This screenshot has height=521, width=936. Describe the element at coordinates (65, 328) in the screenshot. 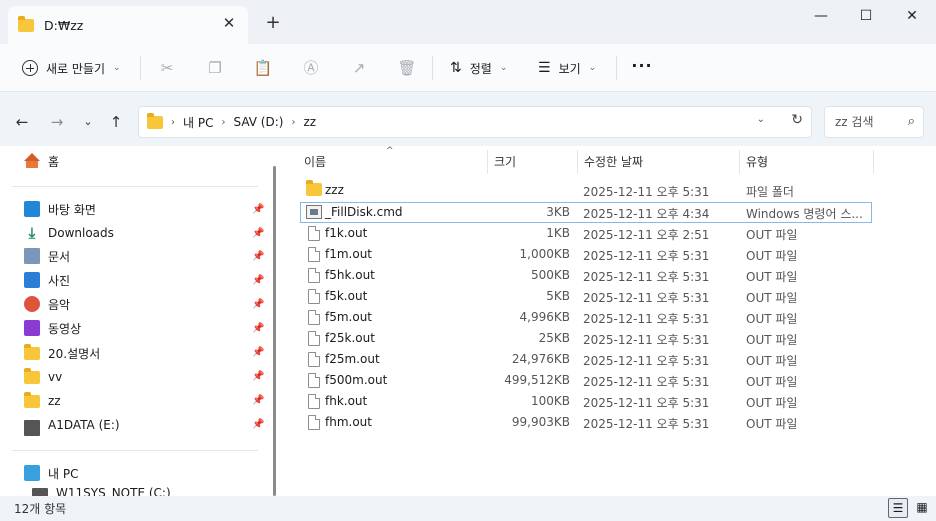

I see `sidebar-item-label: 동영상` at that location.